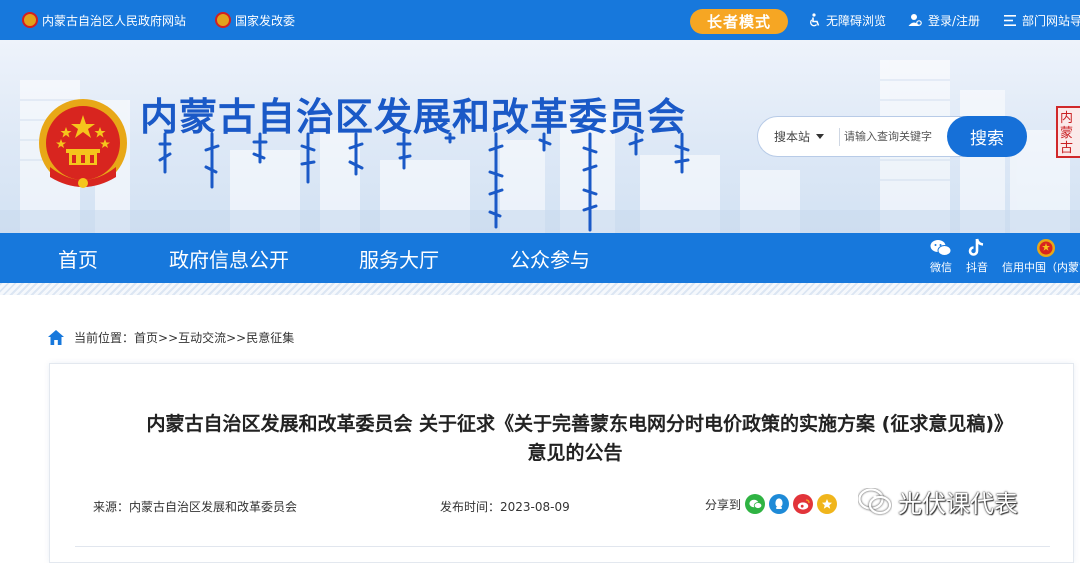 This screenshot has height=563, width=1080. I want to click on national-emblem-icon, so click(83, 143).